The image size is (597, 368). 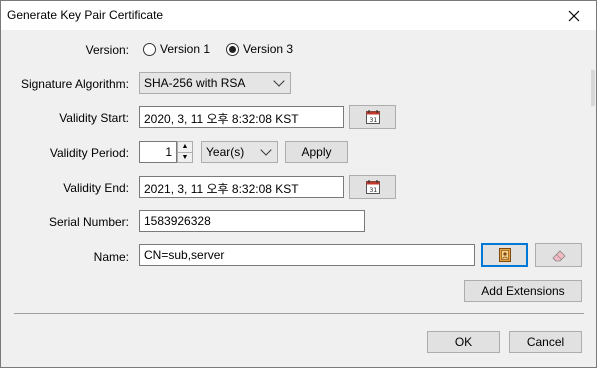 What do you see at coordinates (545, 342) in the screenshot?
I see `cancel-button: Cancel` at bounding box center [545, 342].